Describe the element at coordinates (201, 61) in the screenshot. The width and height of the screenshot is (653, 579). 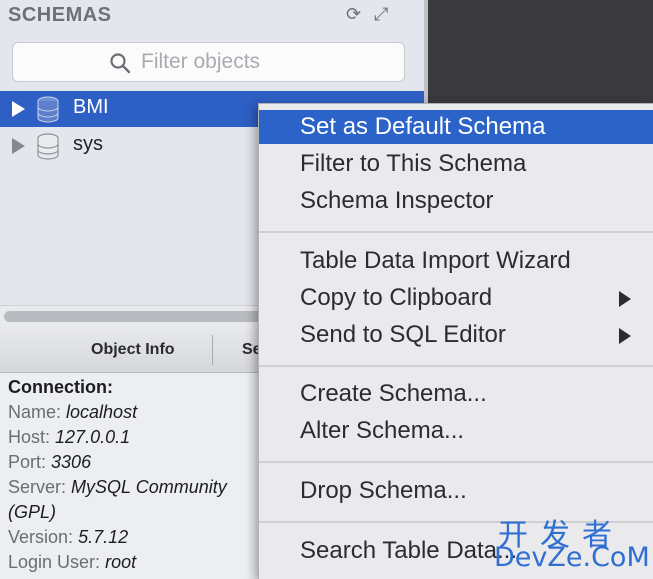
I see `filter-placeholder: Filter objects` at that location.